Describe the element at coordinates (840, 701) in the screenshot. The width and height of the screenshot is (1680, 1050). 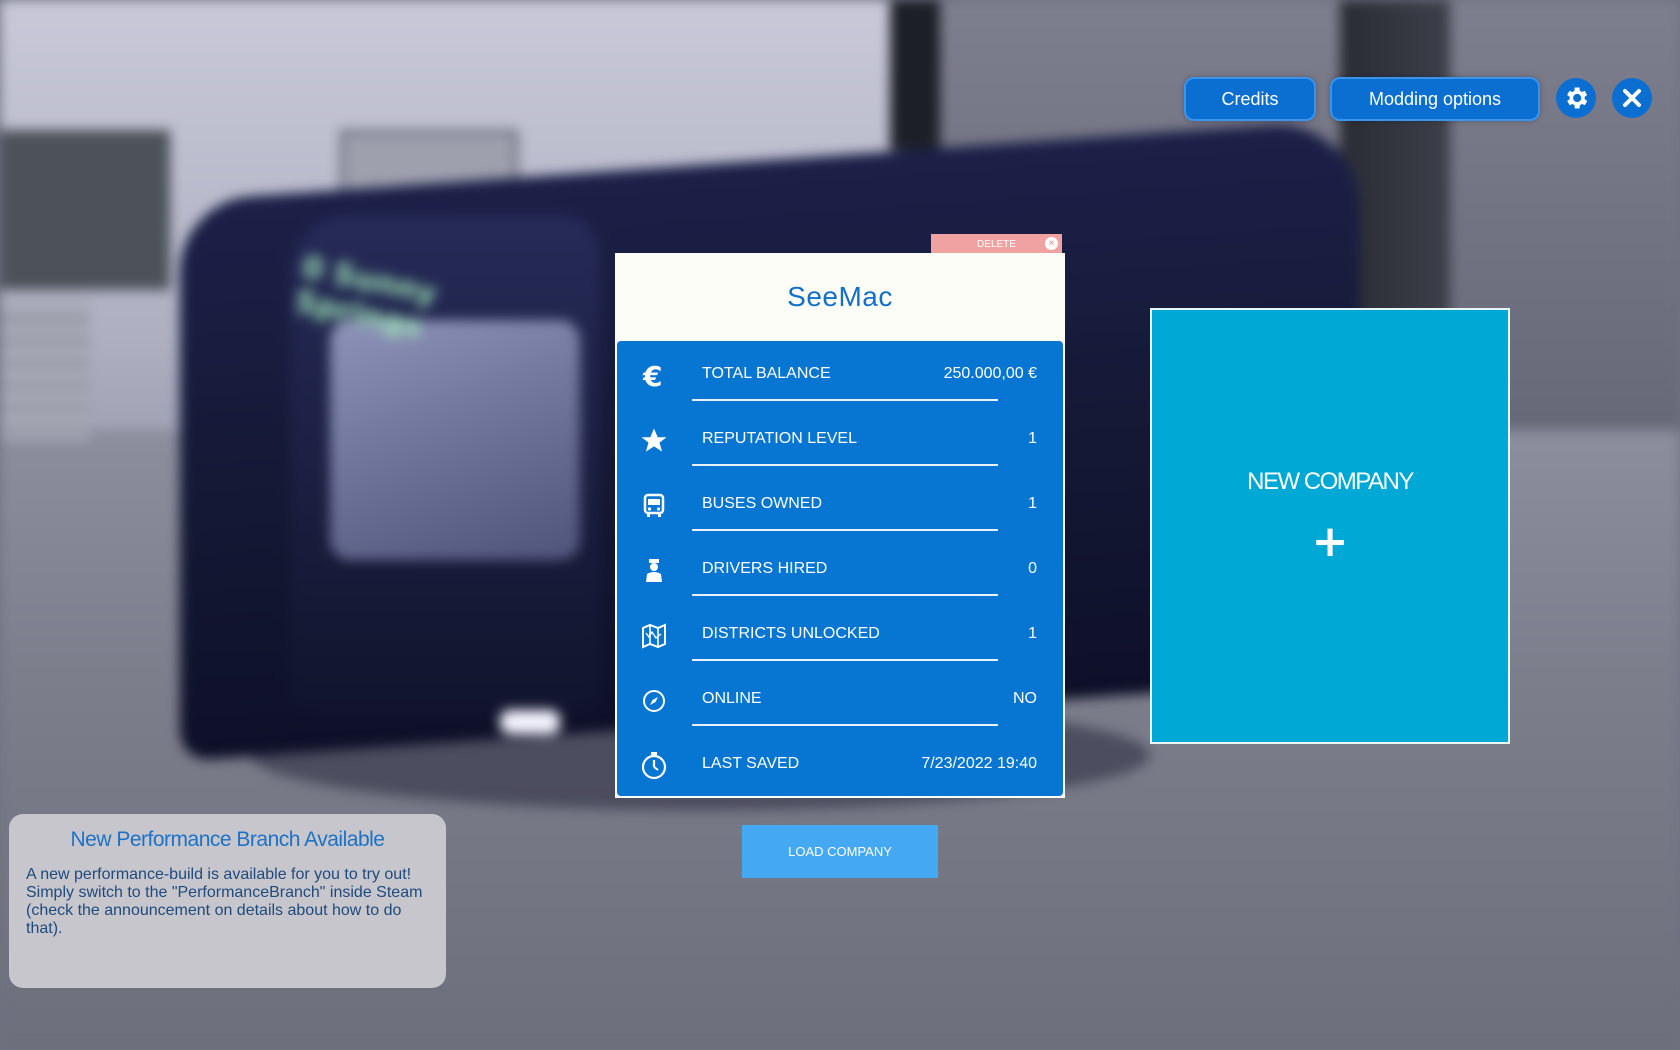
I see `stat-row-online: ONLINE NO` at that location.